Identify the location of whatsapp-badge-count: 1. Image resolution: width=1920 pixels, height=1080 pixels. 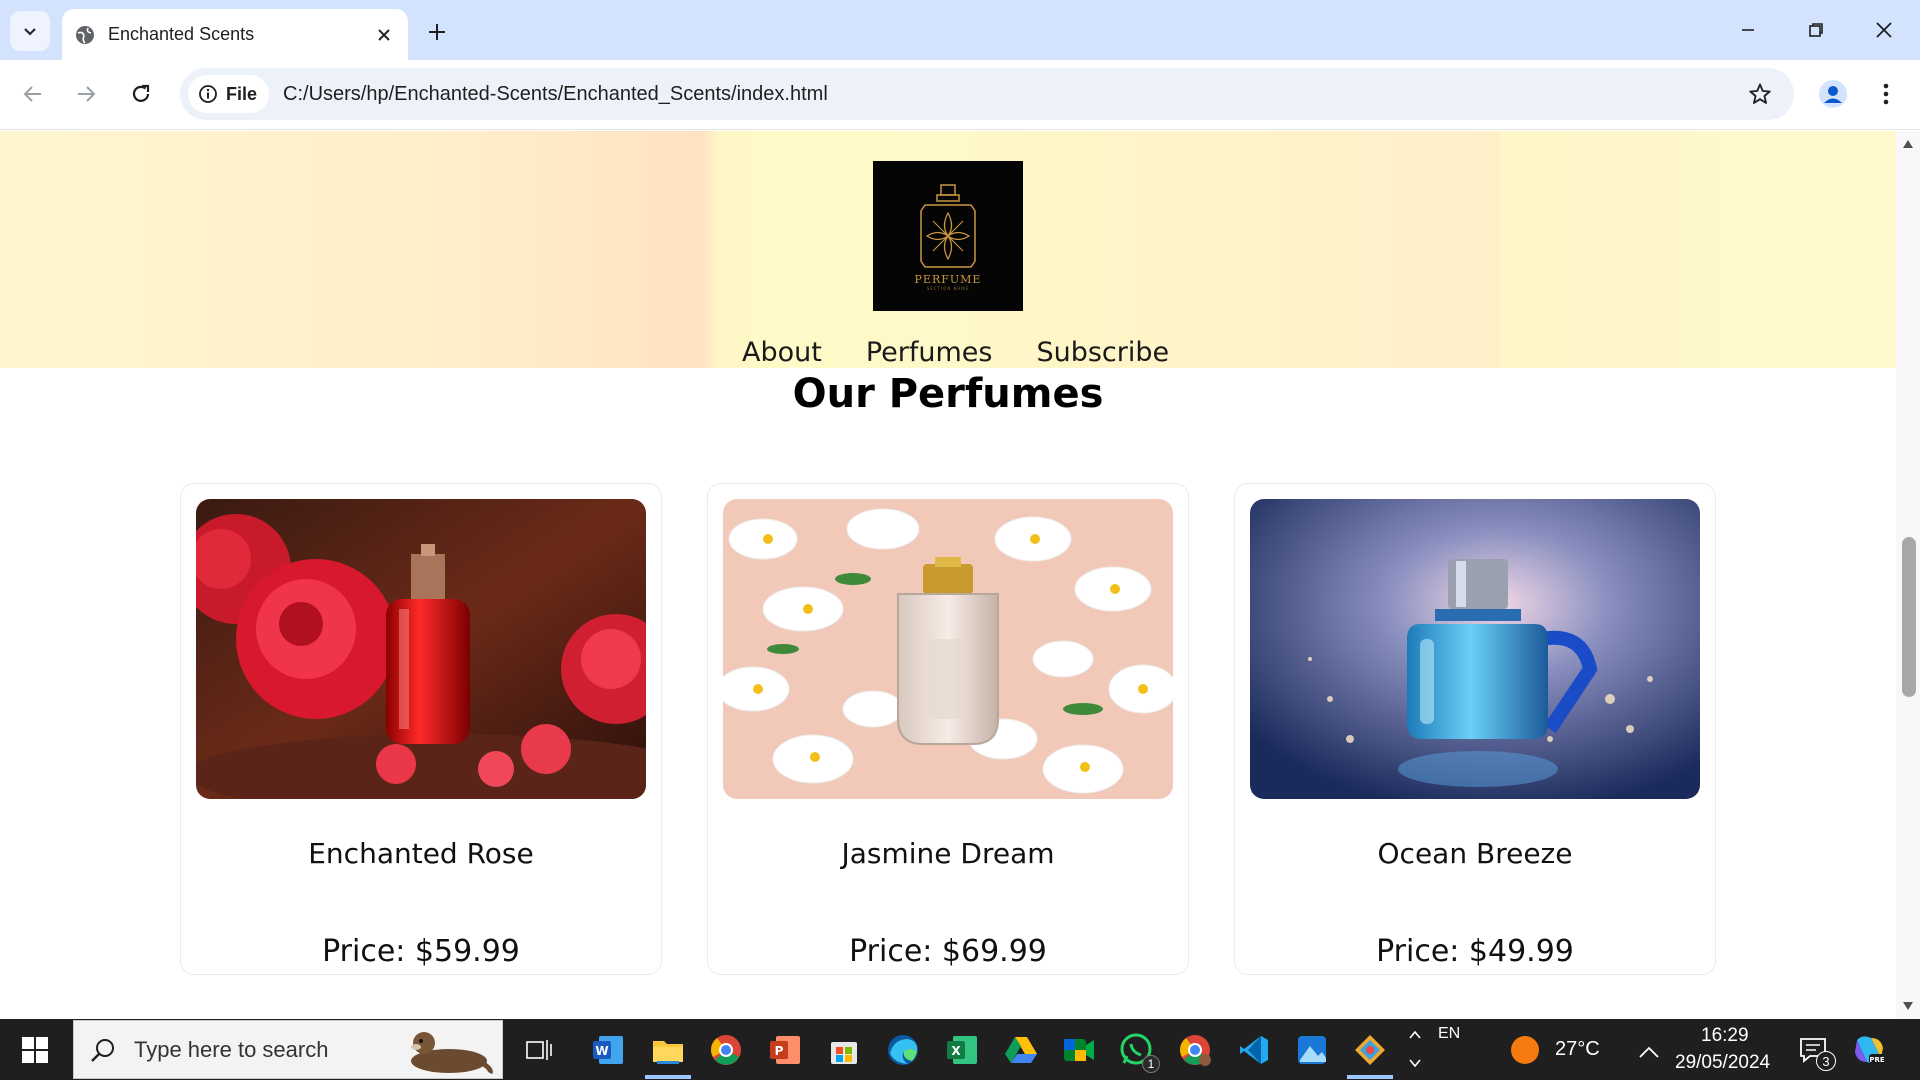
(1151, 1064).